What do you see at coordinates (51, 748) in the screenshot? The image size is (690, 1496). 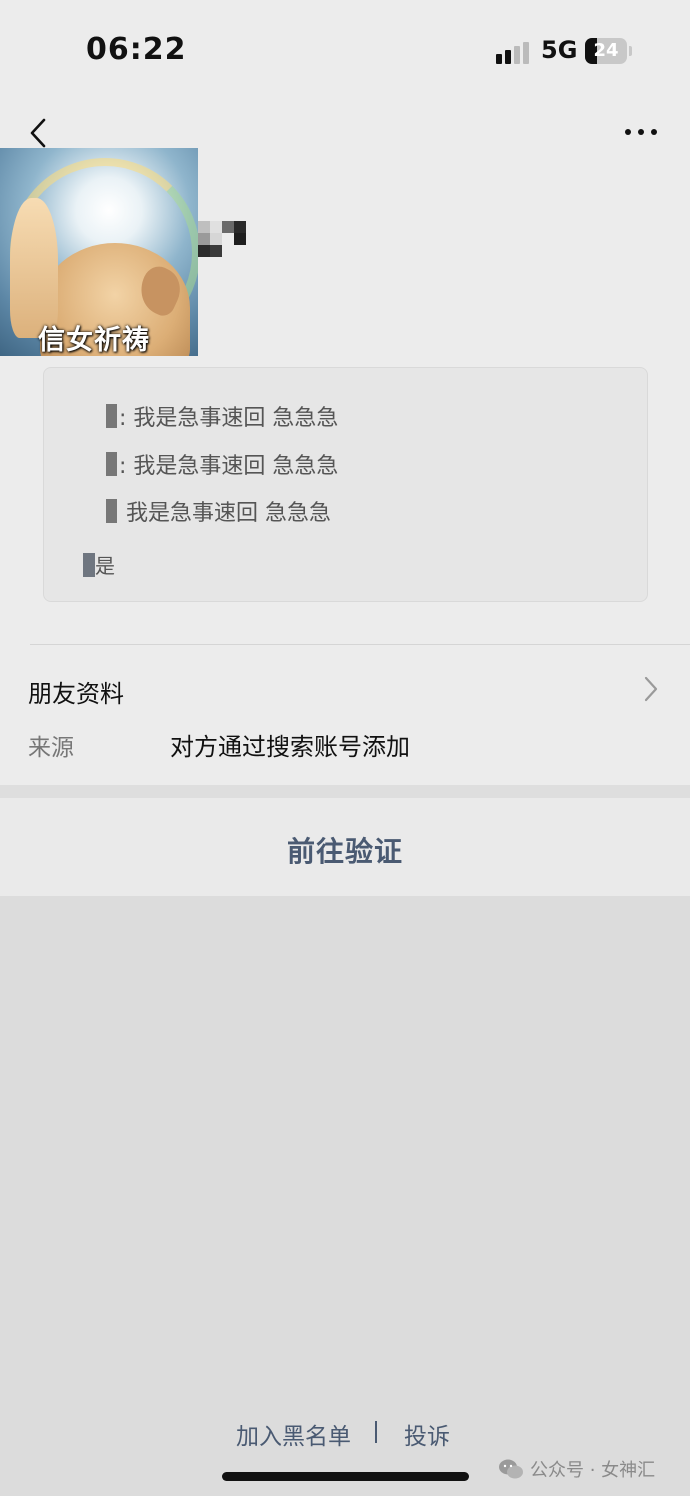 I see `source-label: 来源` at bounding box center [51, 748].